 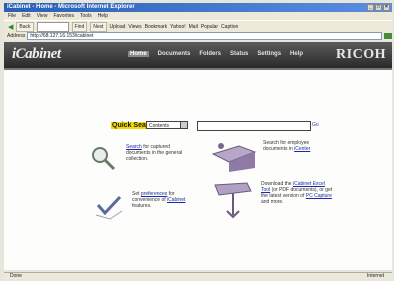 I want to click on search-scope-select: Contents, so click(x=167, y=125).